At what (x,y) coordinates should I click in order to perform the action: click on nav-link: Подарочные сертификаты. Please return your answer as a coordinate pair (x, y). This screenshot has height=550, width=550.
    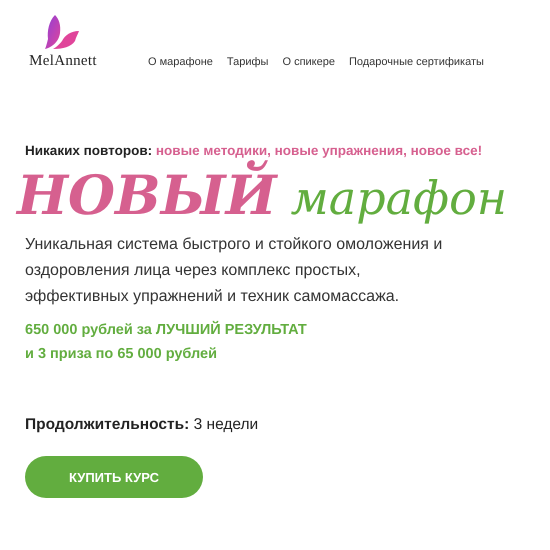
    Looking at the image, I should click on (416, 62).